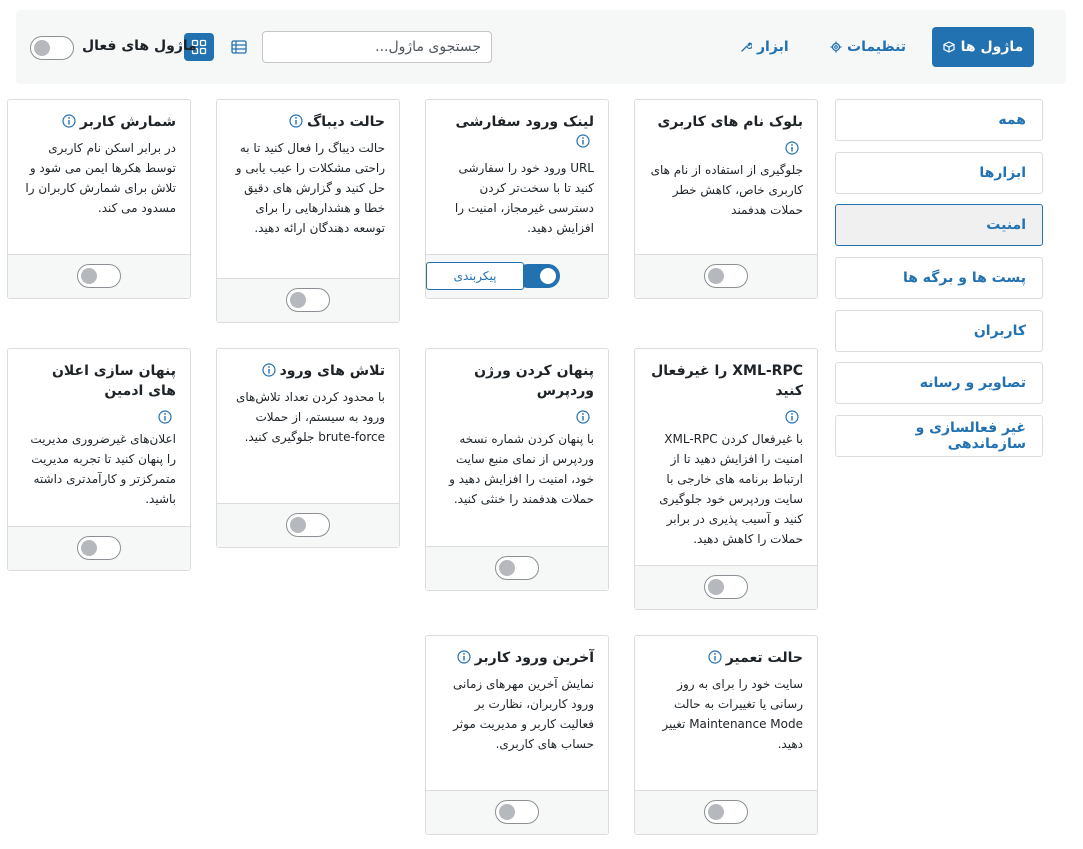 The height and width of the screenshot is (849, 1083). What do you see at coordinates (534, 658) in the screenshot?
I see `module-title-text: آخرین ورود کاربر` at bounding box center [534, 658].